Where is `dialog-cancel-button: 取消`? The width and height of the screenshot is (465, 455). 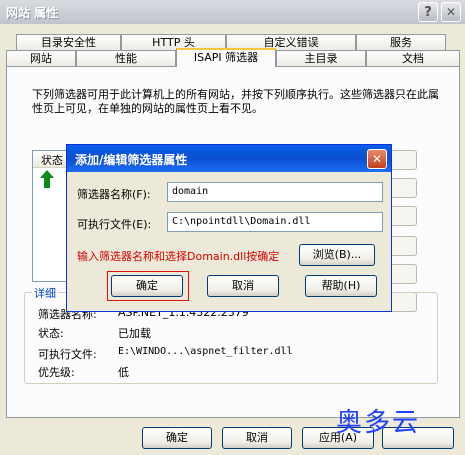
dialog-cancel-button: 取消 is located at coordinates (243, 286).